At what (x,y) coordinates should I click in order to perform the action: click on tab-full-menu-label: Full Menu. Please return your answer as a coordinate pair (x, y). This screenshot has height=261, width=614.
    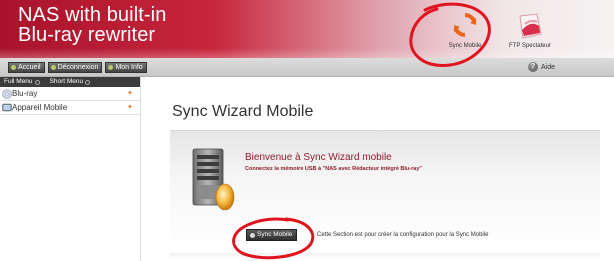
    Looking at the image, I should click on (18, 81).